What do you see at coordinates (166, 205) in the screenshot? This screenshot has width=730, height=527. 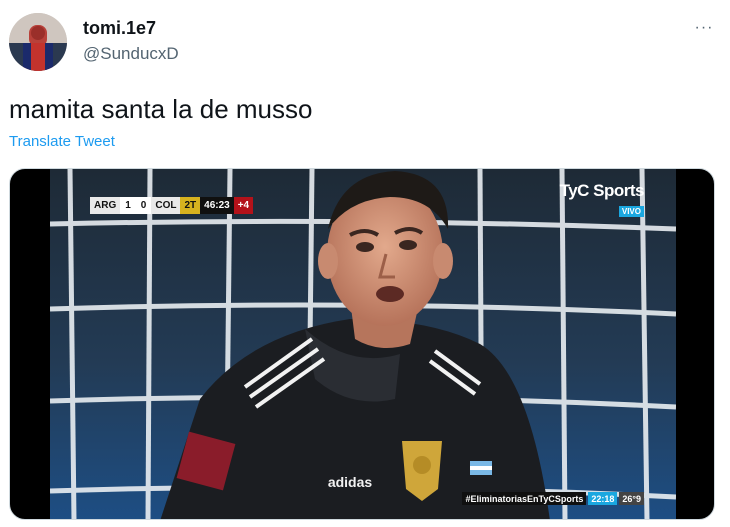 I see `away-team-label: COL` at bounding box center [166, 205].